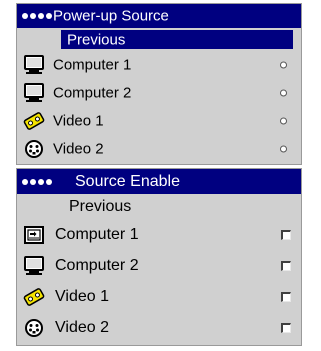  Describe the element at coordinates (92, 65) in the screenshot. I see `power-up-option-computer-1-label: Computer 1` at that location.